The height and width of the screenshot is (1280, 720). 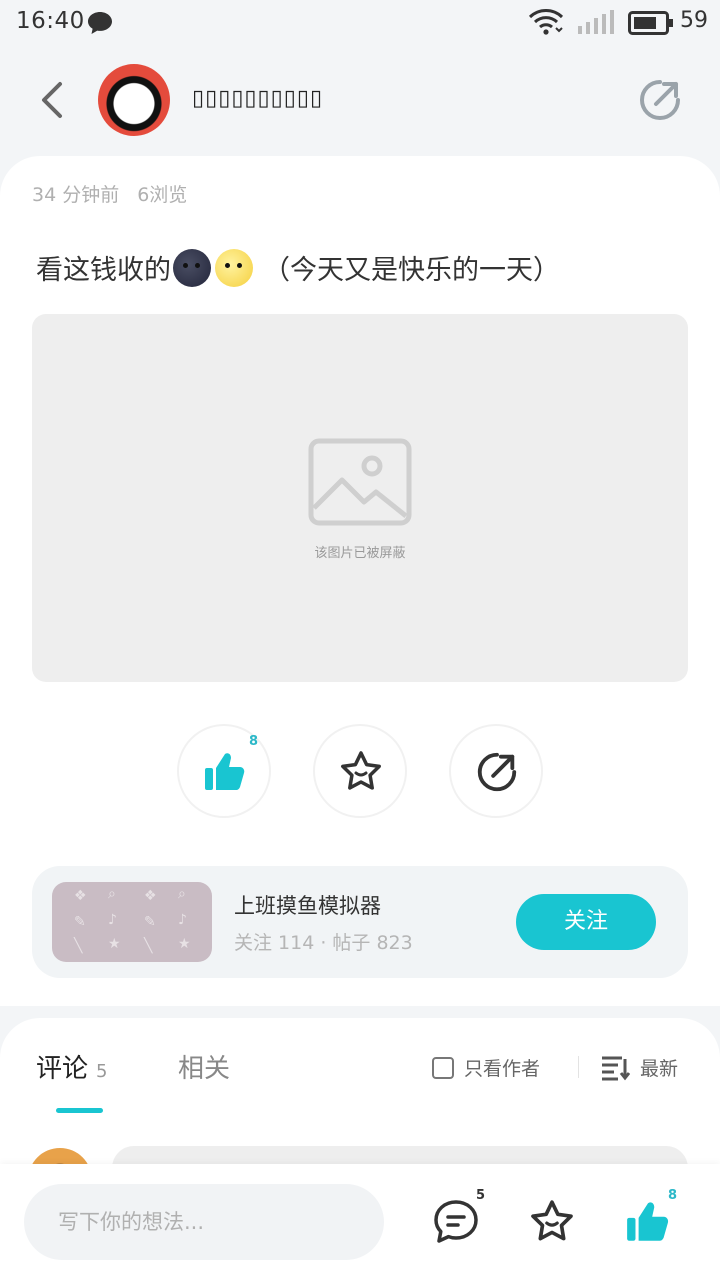 I want to click on like-button: 8, so click(x=224, y=771).